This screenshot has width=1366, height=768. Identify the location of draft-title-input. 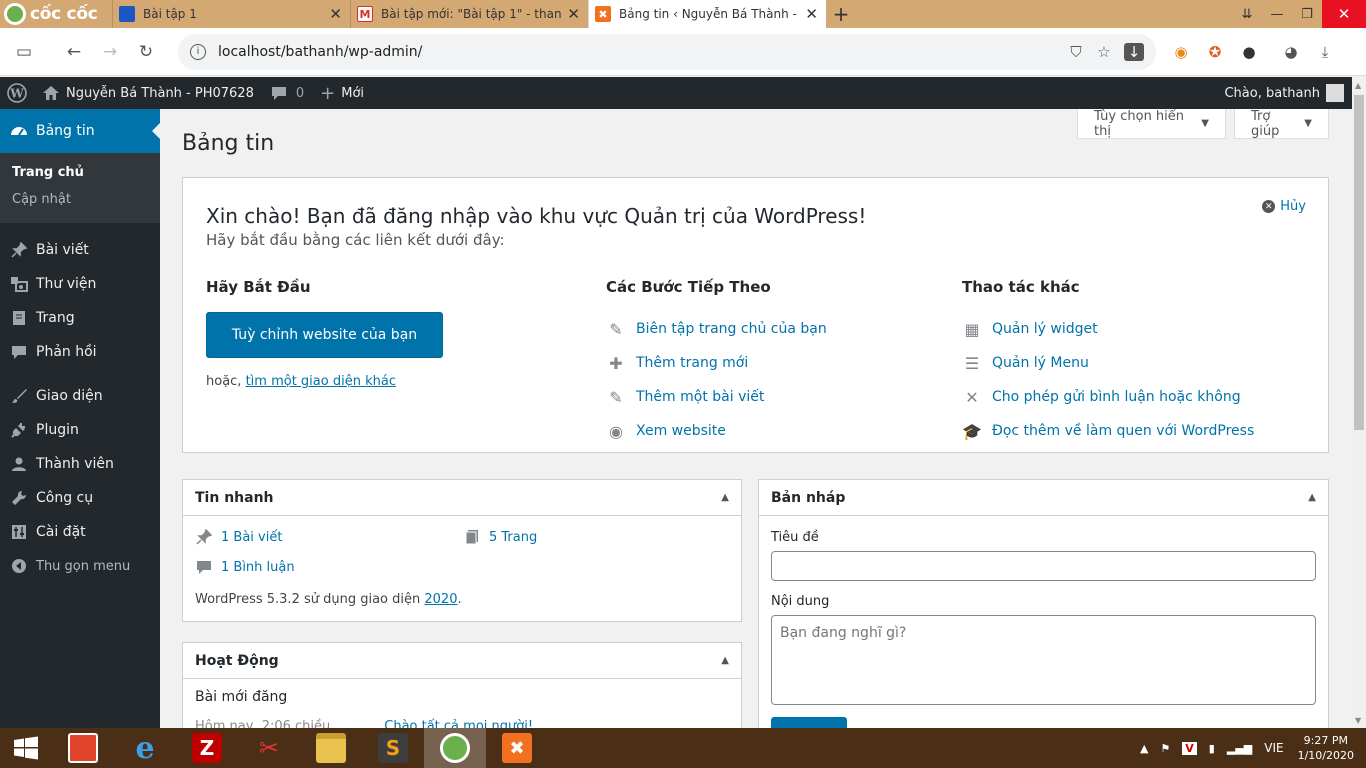
(1043, 566).